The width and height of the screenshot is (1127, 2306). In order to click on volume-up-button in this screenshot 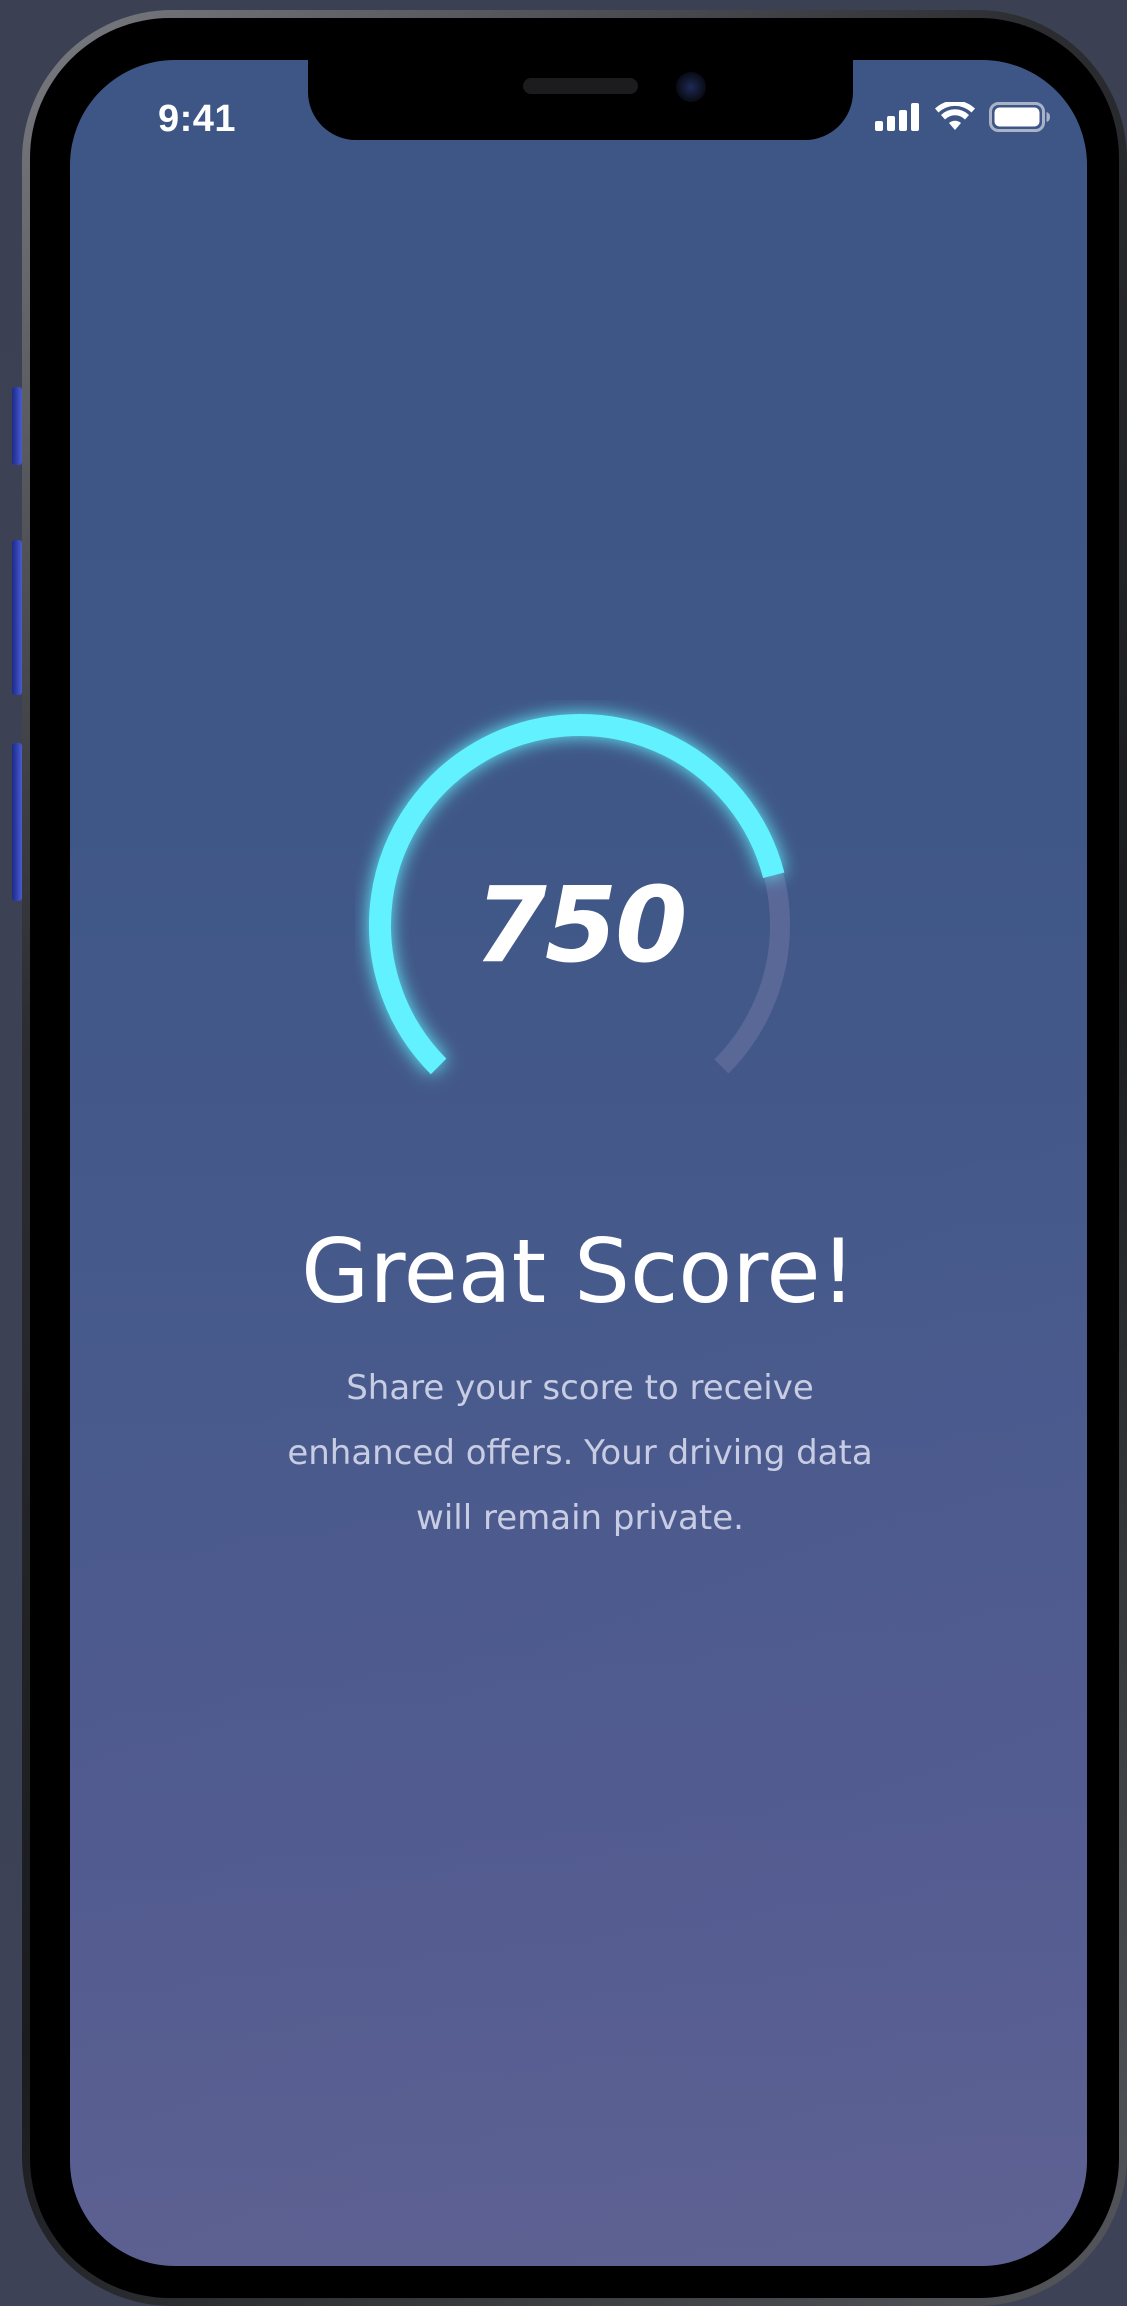, I will do `click(17, 617)`.